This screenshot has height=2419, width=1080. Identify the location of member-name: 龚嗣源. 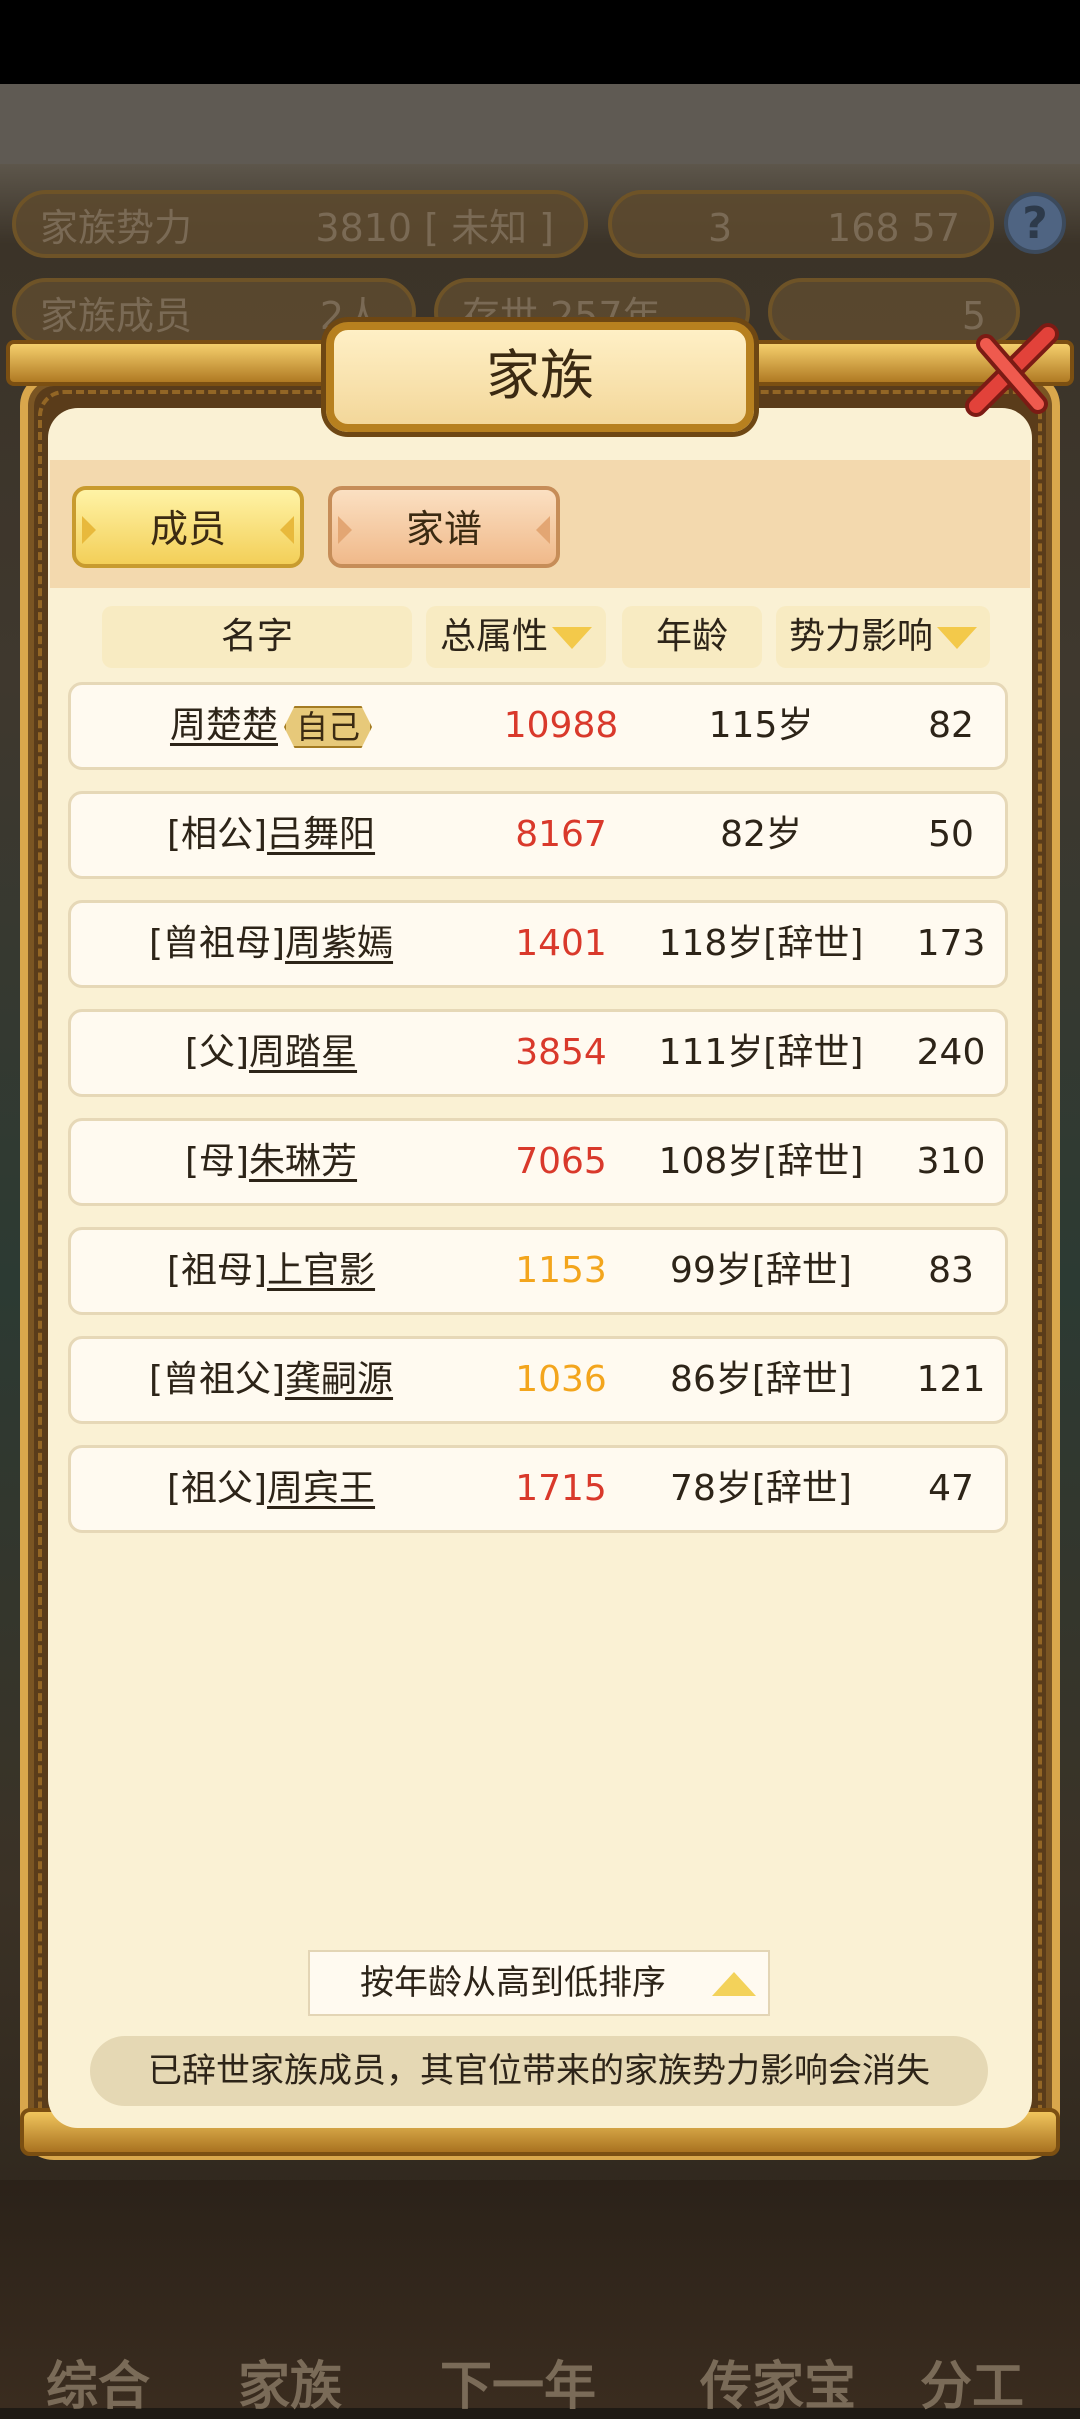
(339, 1379).